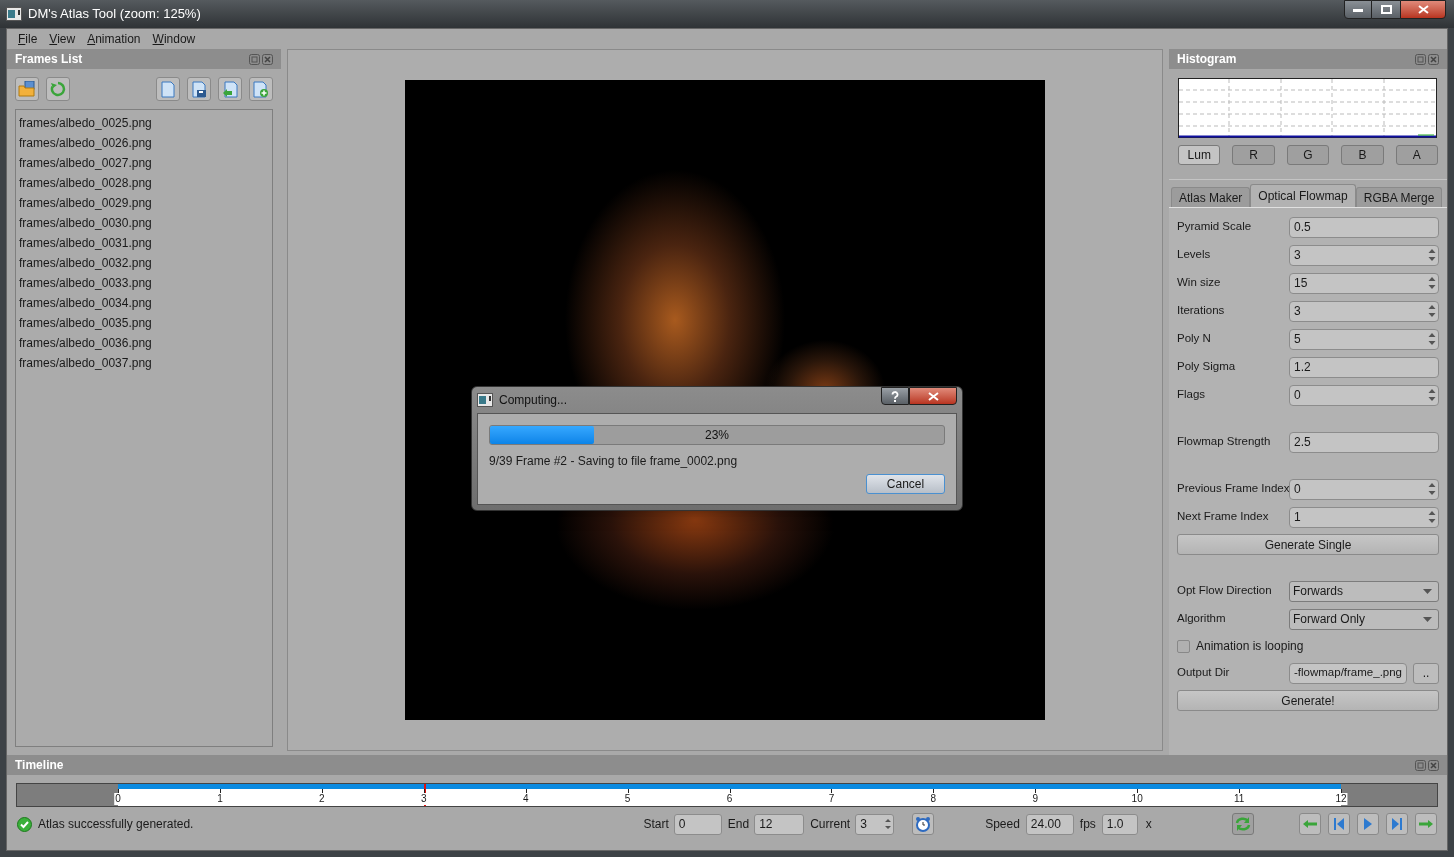  I want to click on tab: RGBA Merge, so click(1399, 197).